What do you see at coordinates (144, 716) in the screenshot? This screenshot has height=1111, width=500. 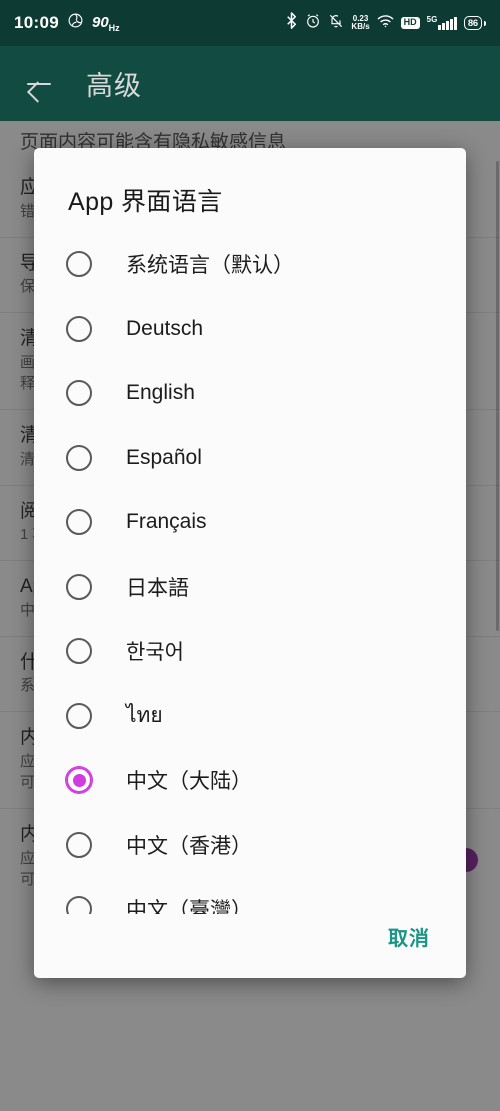 I see `language-option-label: ไทย` at bounding box center [144, 716].